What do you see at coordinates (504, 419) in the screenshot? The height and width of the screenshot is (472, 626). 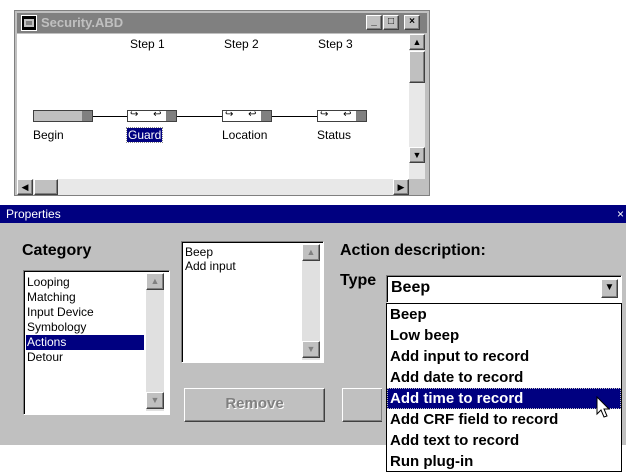 I see `type-option: Add CRF field to record` at bounding box center [504, 419].